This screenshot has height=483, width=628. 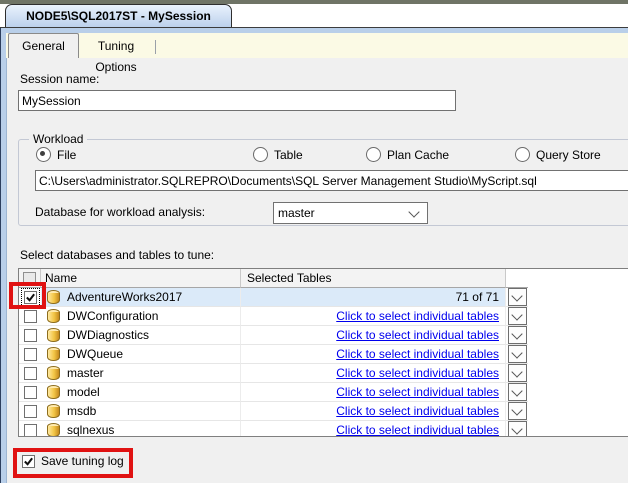 I want to click on save-tuning-log-checkbox, so click(x=28, y=461).